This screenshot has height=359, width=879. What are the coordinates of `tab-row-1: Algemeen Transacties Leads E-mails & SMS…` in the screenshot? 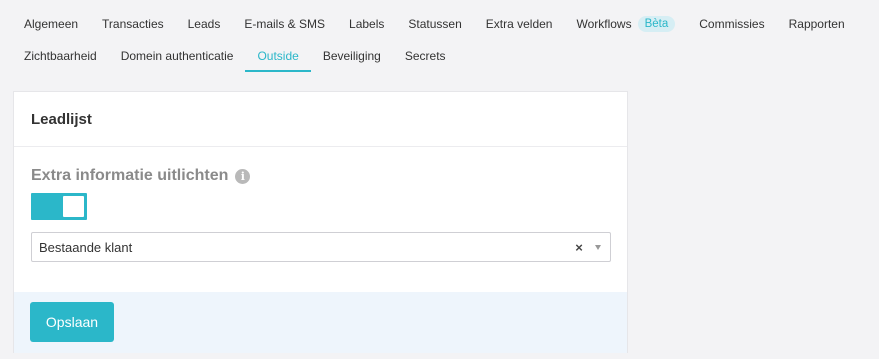 It's located at (434, 24).